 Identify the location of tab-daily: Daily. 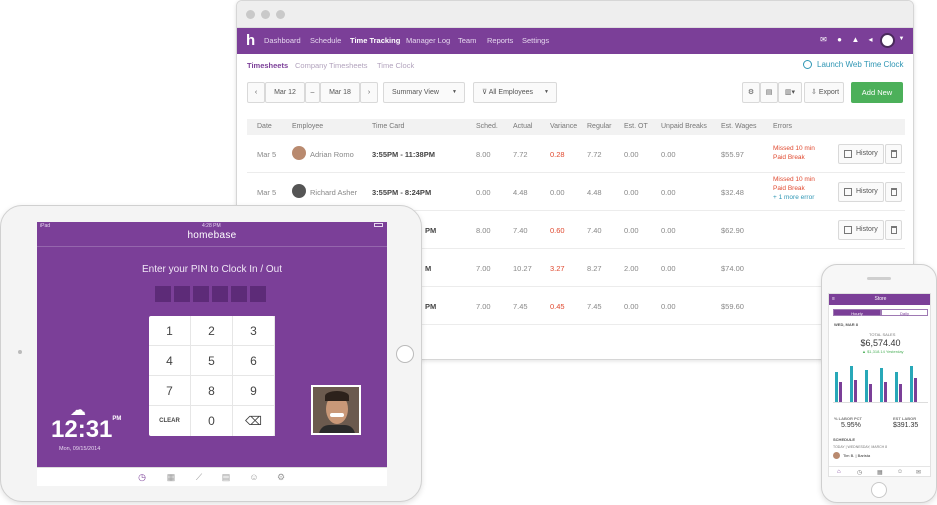
(904, 312).